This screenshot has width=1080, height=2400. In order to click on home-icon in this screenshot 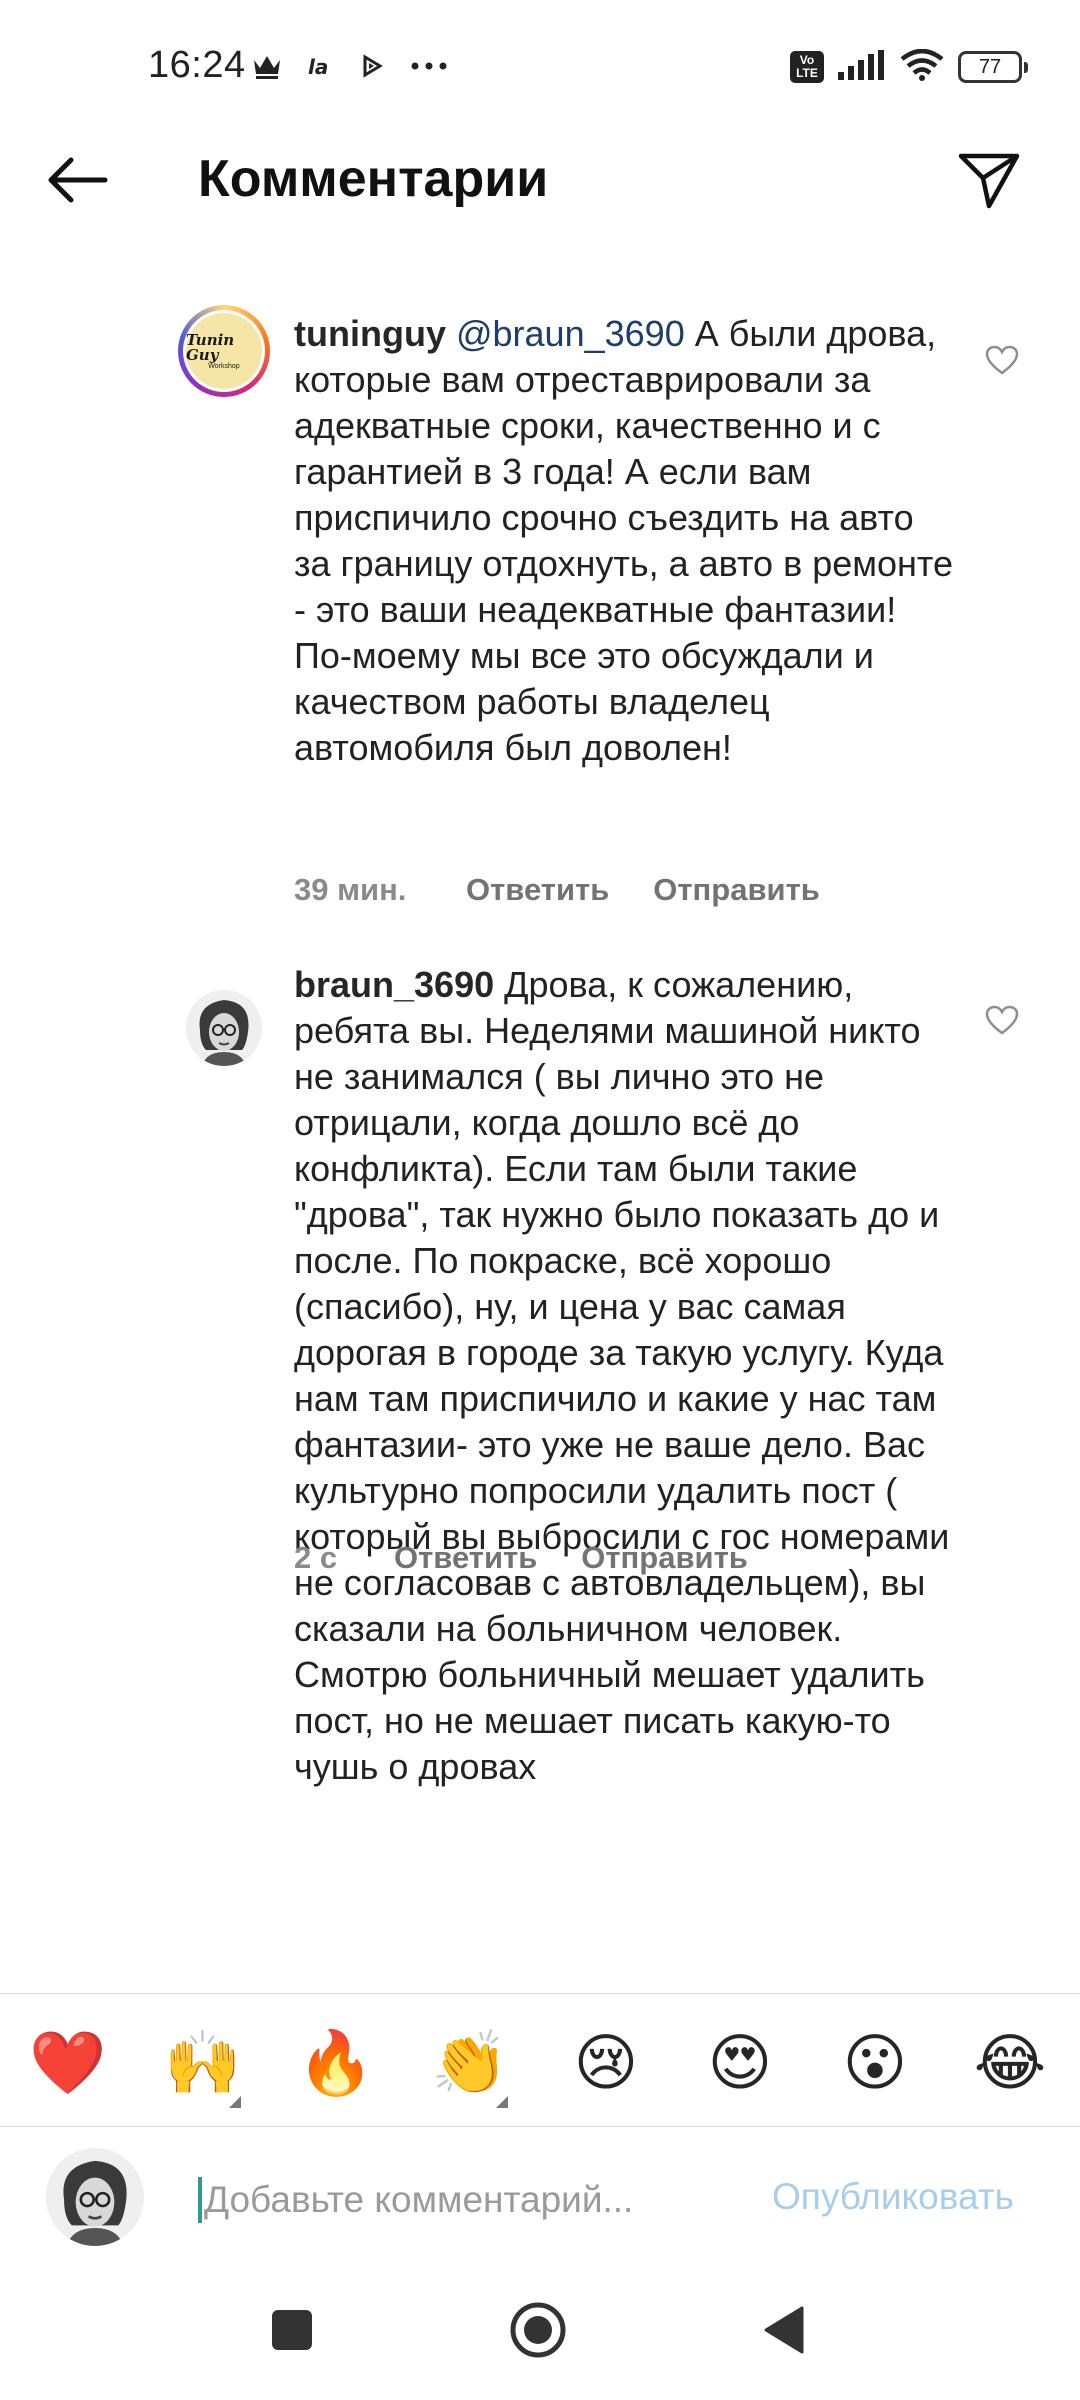, I will do `click(538, 2332)`.